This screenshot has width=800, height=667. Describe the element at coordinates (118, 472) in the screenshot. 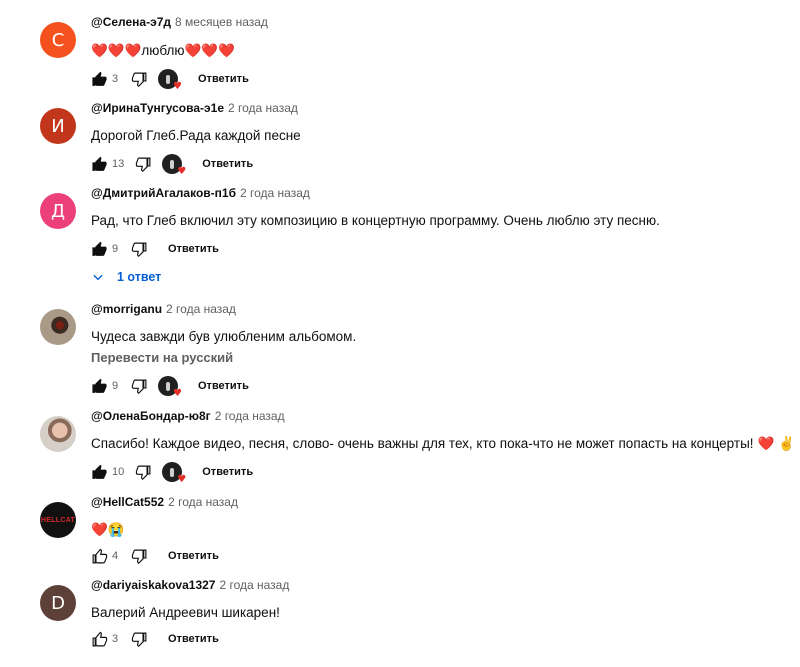

I see `like-count: 10` at that location.